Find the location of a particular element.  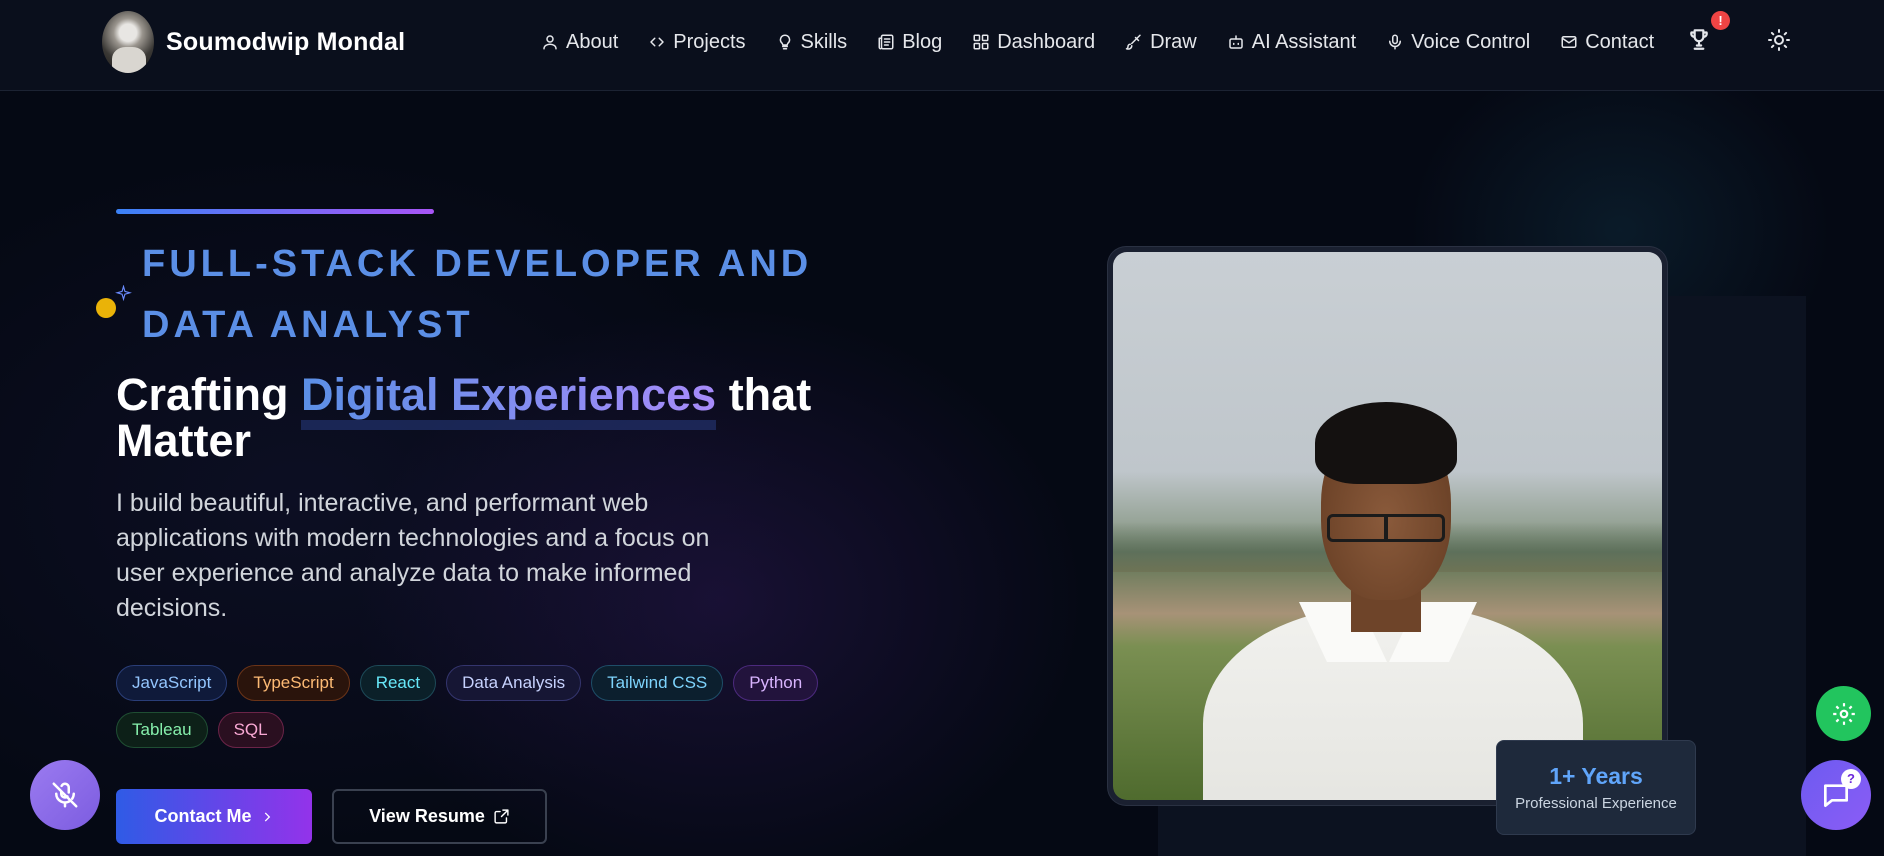

nav-item-label: Blog is located at coordinates (922, 41).